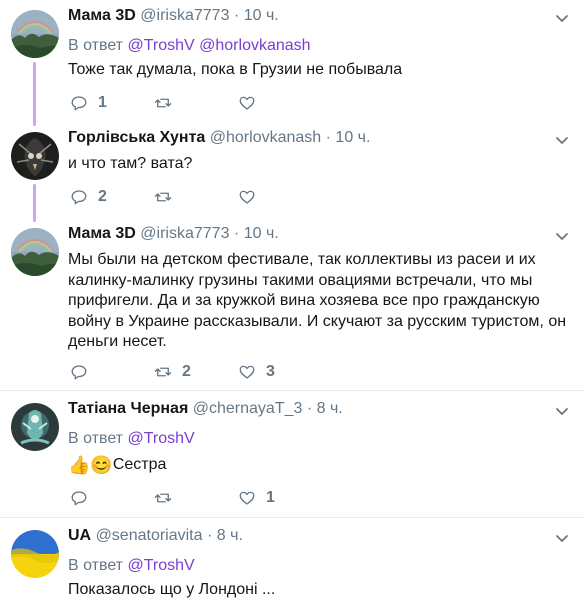 The width and height of the screenshot is (584, 608). Describe the element at coordinates (102, 196) in the screenshot. I see `reply-count: 2` at that location.